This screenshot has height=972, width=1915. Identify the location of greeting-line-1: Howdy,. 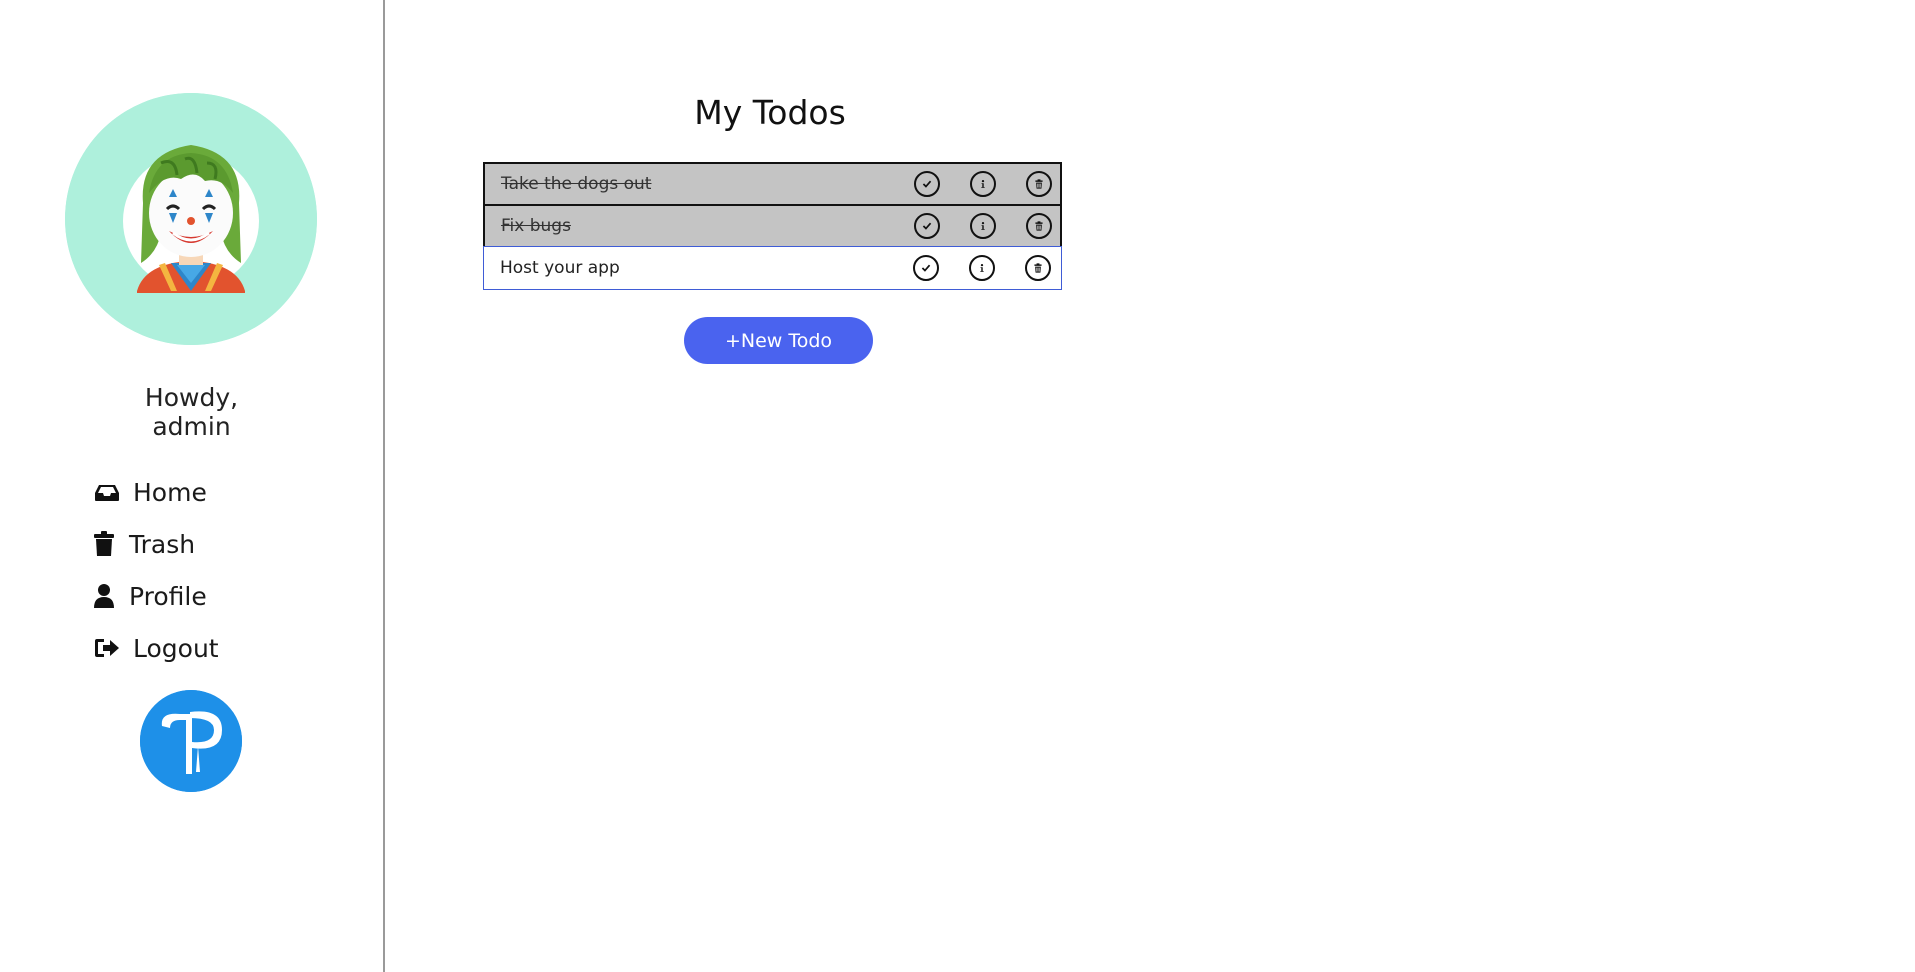
(191, 397).